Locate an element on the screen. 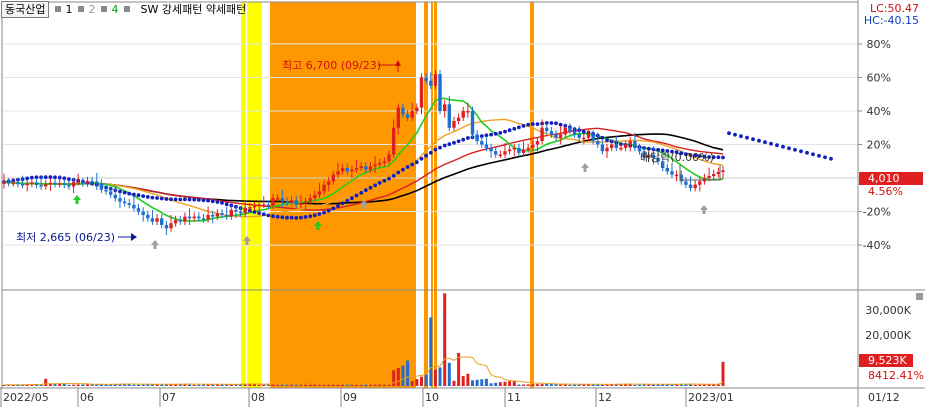 The height and width of the screenshot is (407, 925). time-tick-label: 07 is located at coordinates (169, 397).